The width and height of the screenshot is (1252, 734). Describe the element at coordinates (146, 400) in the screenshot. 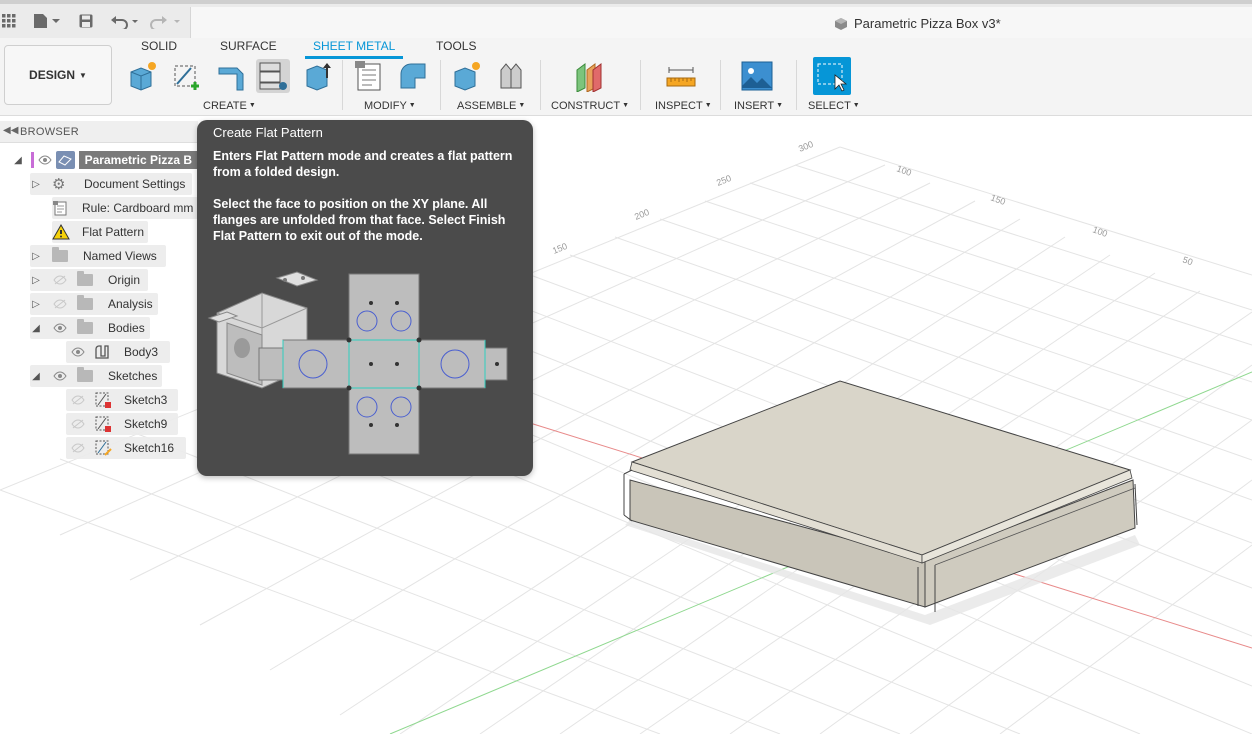

I see `node-label: Sketch3` at that location.